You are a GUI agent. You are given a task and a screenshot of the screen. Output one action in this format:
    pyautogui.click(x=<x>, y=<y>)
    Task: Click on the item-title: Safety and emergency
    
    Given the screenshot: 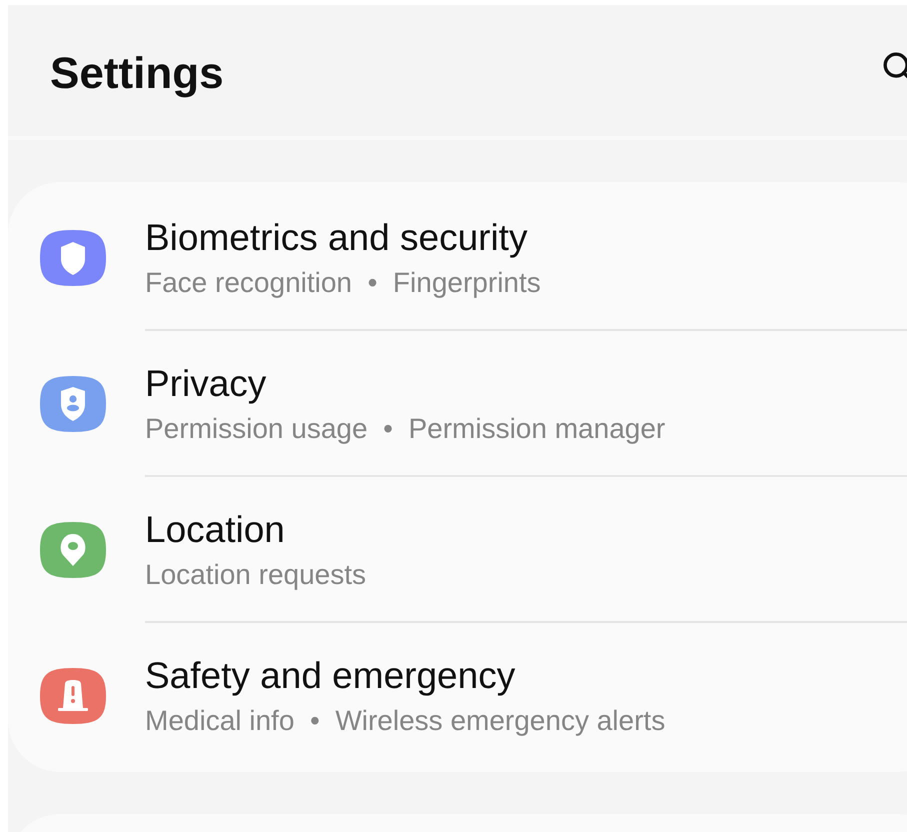 What is the action you would take?
    pyautogui.click(x=330, y=676)
    